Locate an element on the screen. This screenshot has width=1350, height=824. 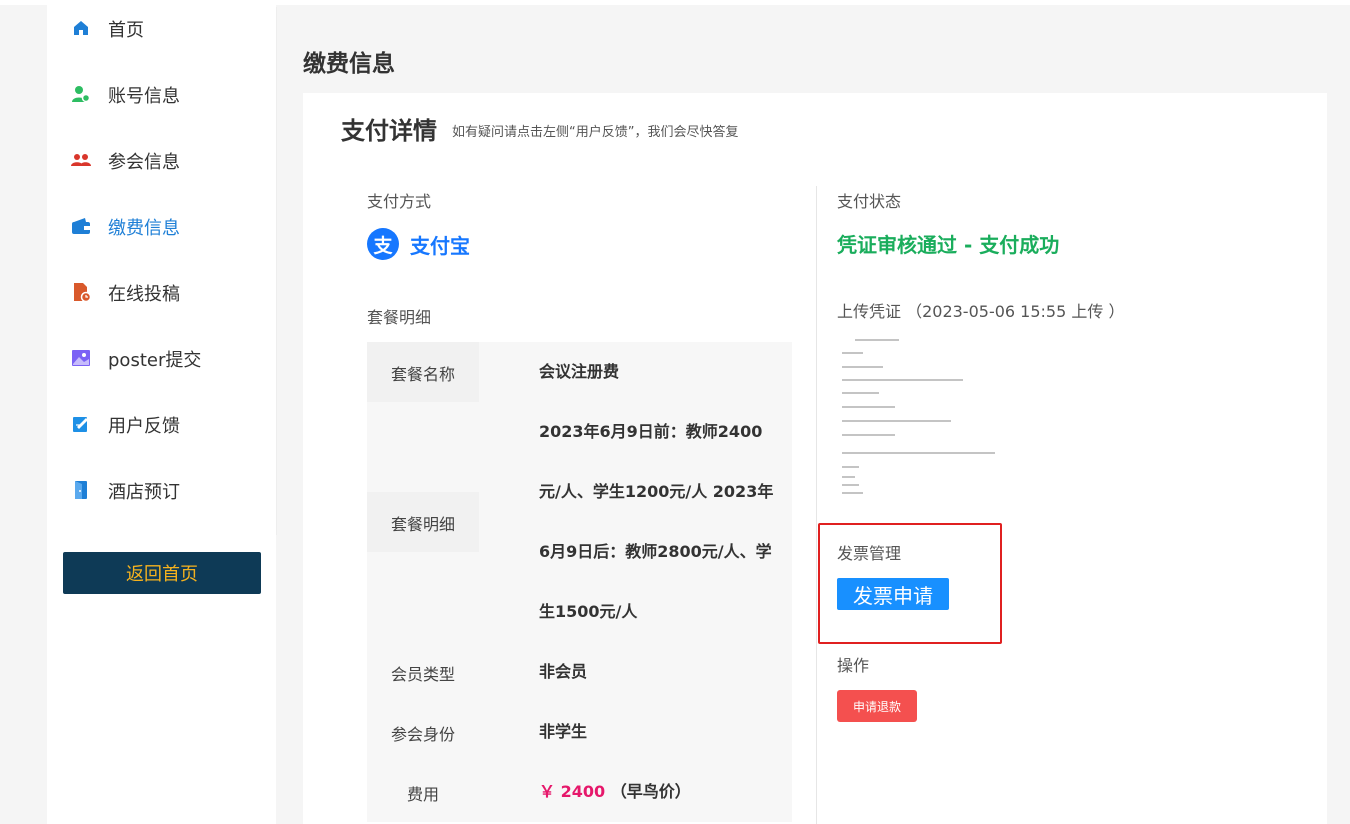
column-divider is located at coordinates (816, 505).